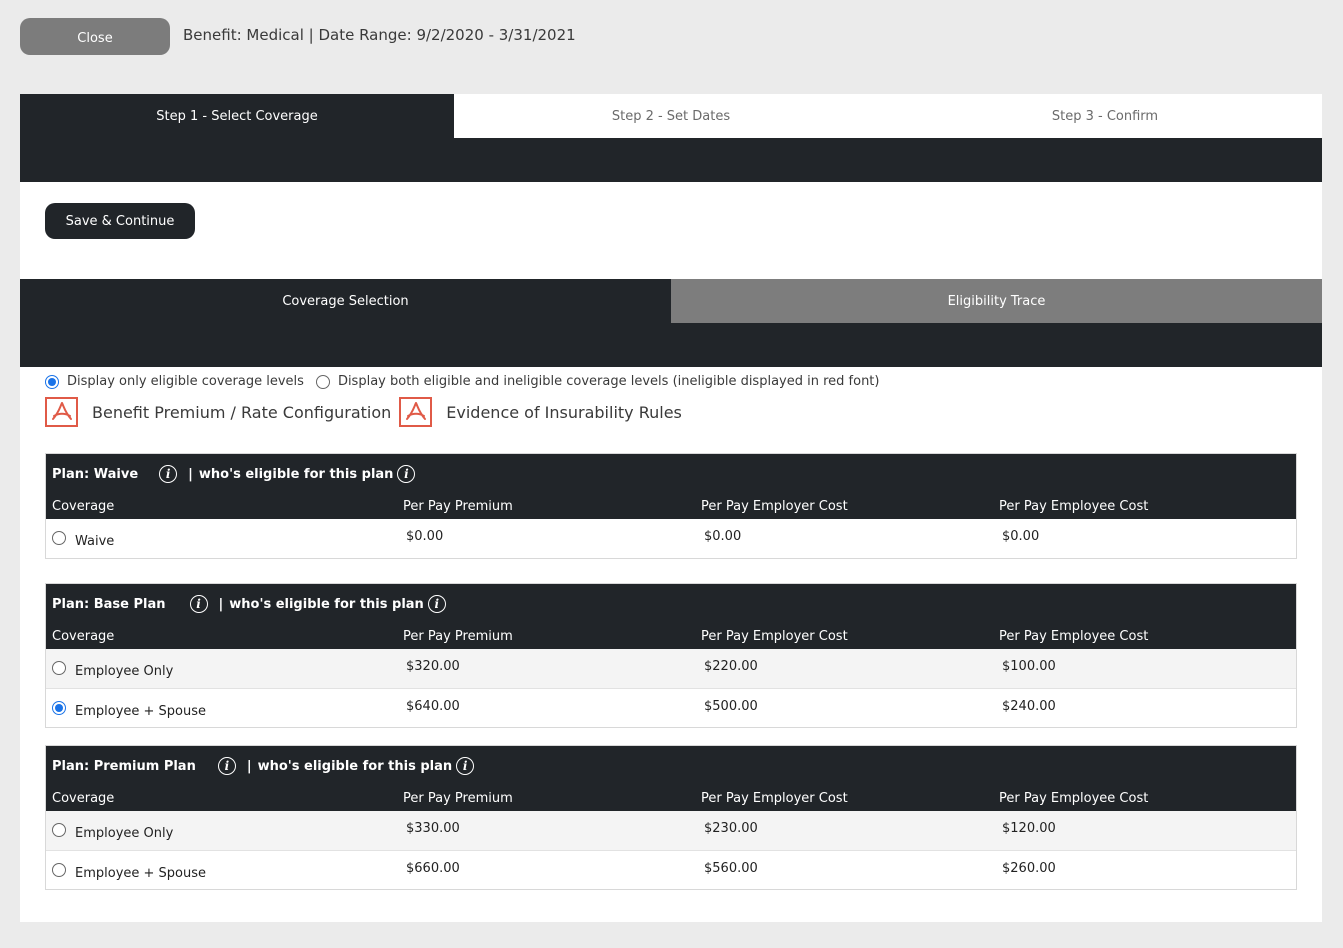 The height and width of the screenshot is (948, 1343). I want to click on rate-config-link: Benefit Premium / Rate Configuration, so click(218, 412).